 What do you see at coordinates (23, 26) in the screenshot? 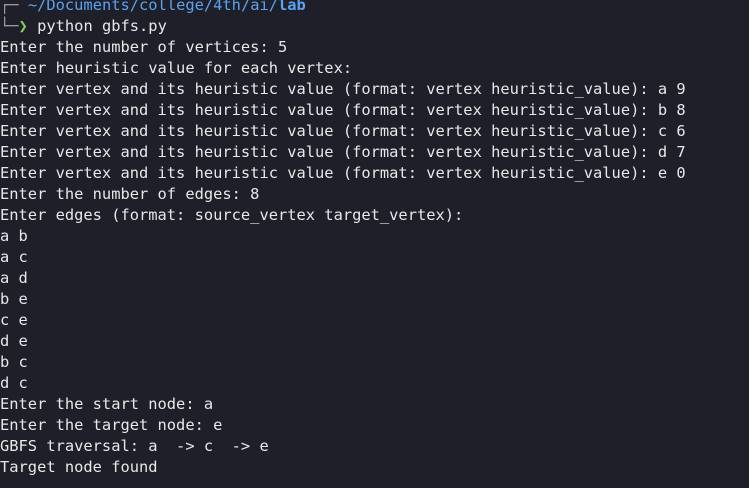
I see `prompt-arrow-icon: ❯` at bounding box center [23, 26].